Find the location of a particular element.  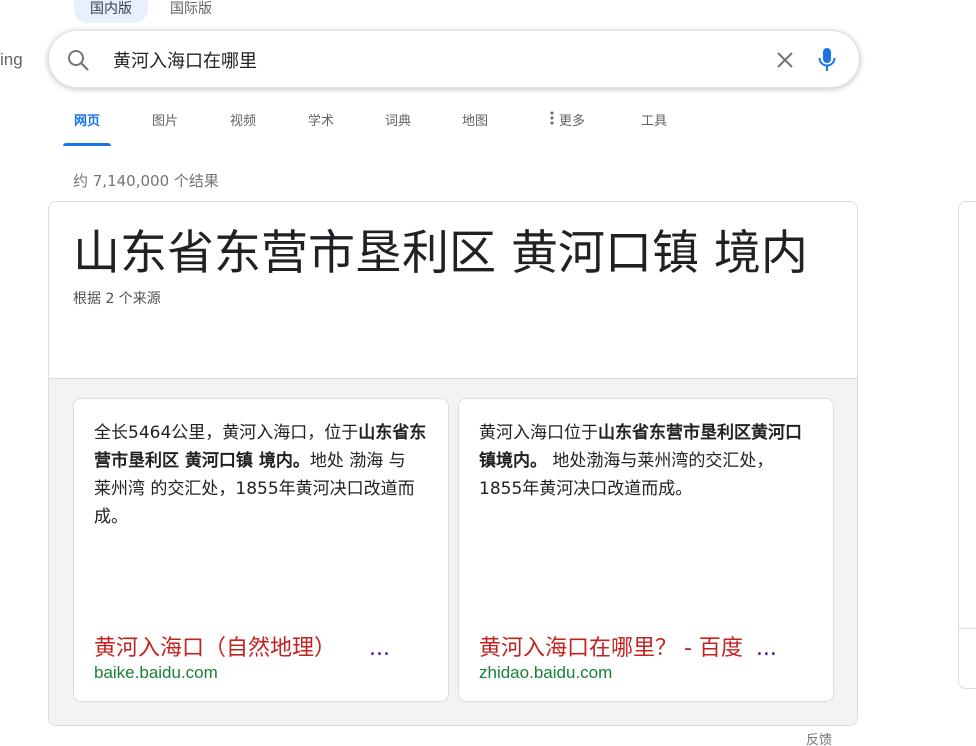

snippet-text: 全长5464公里，黄河入海口，位于 is located at coordinates (226, 433).